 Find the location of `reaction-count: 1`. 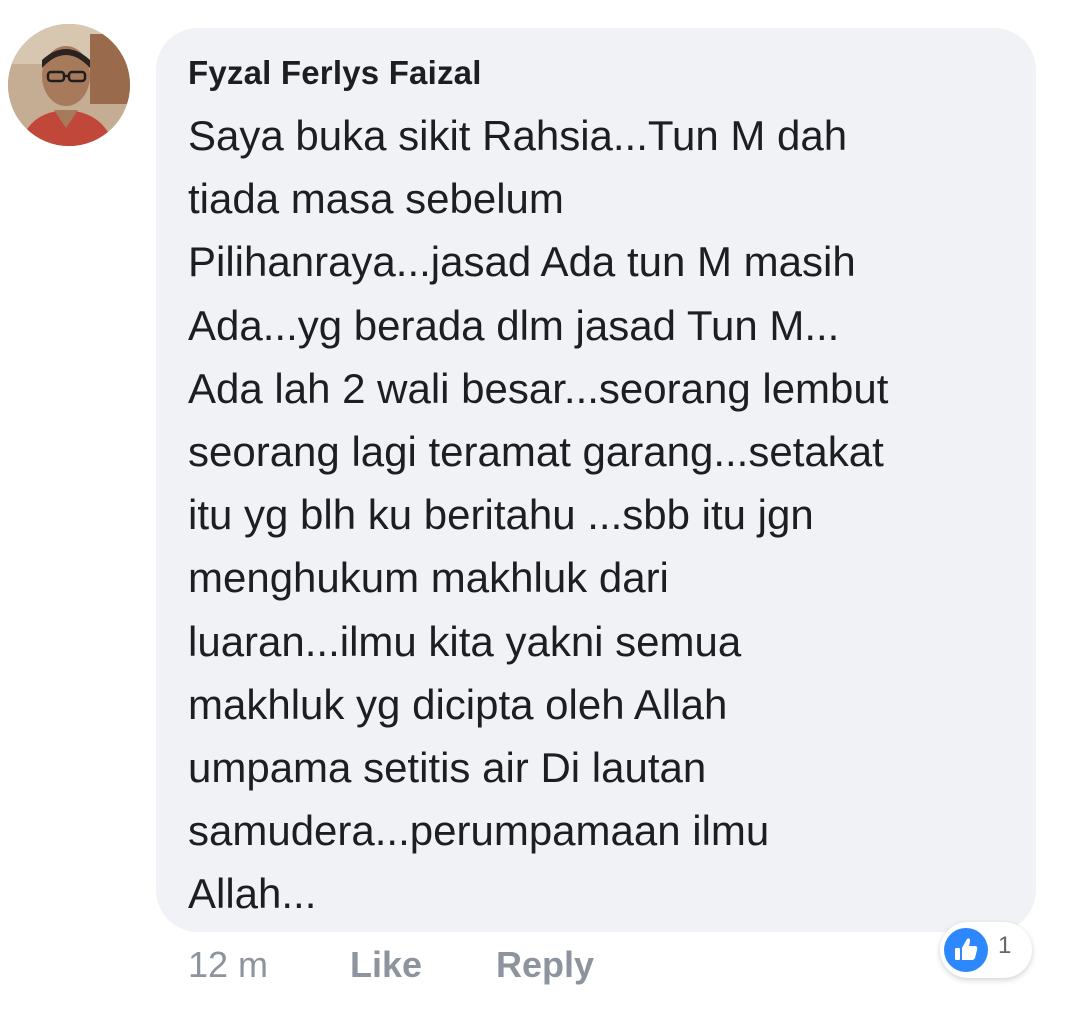

reaction-count: 1 is located at coordinates (1005, 945).